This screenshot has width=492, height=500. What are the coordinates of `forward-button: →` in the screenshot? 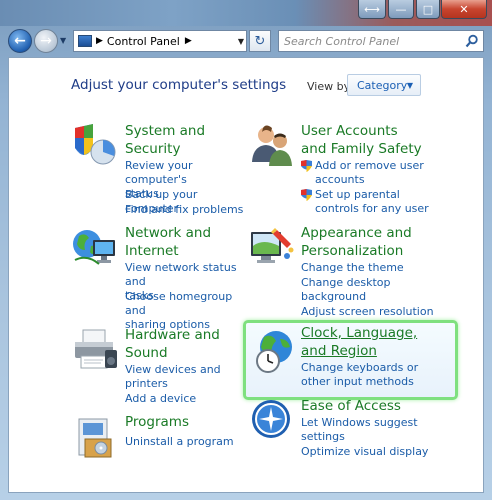 It's located at (46, 41).